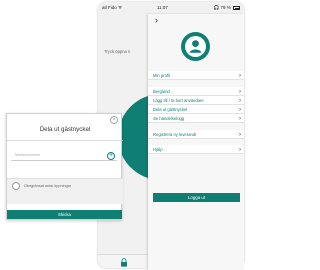  What do you see at coordinates (65, 140) in the screenshot?
I see `divider` at bounding box center [65, 140].